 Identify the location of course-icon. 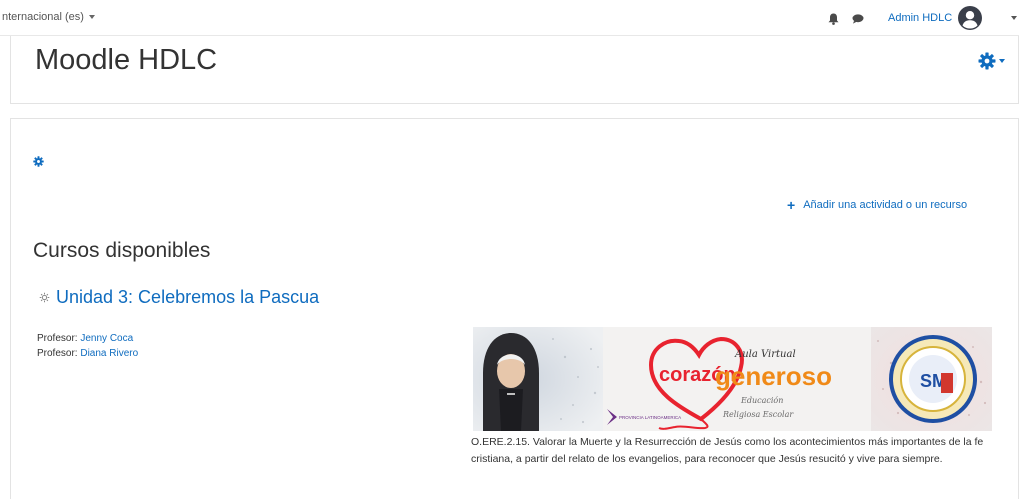
(44, 297).